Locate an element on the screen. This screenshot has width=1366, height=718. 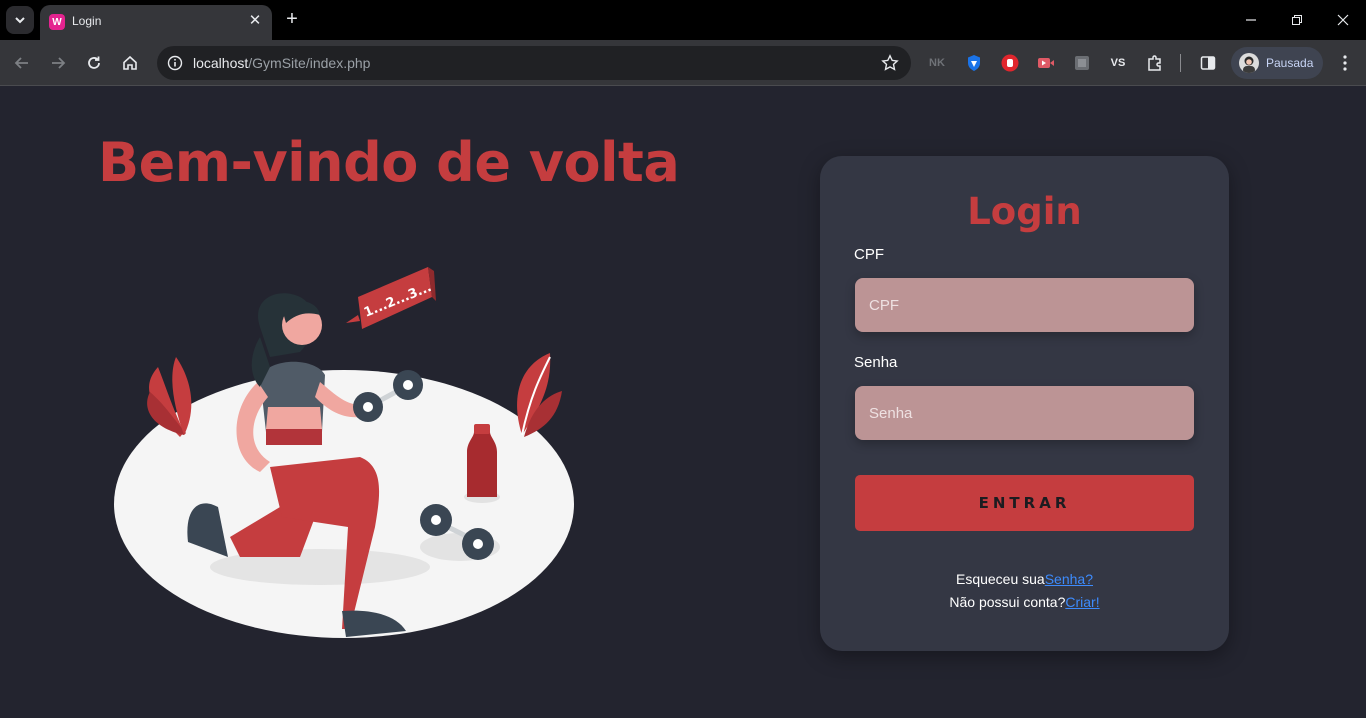
welcome-headline: Bem-vindo de volta is located at coordinates (389, 162).